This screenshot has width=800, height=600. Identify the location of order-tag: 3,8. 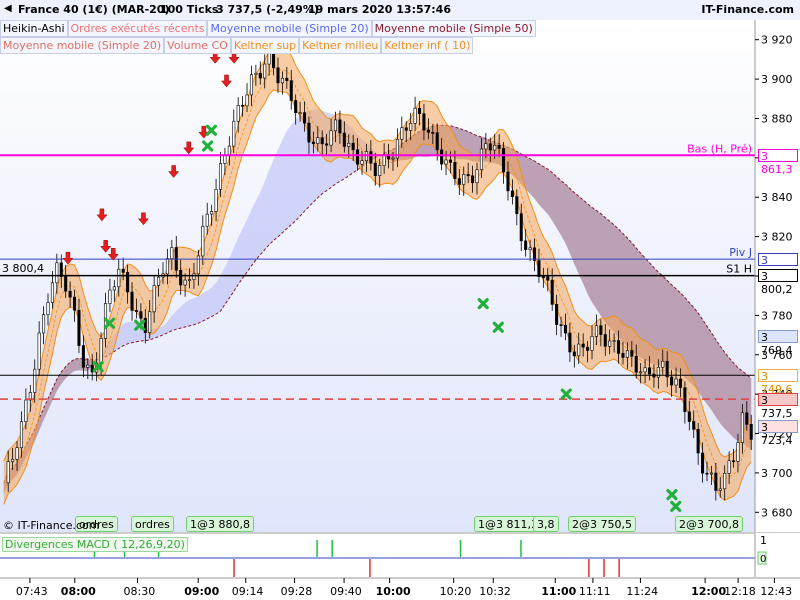
(546, 524).